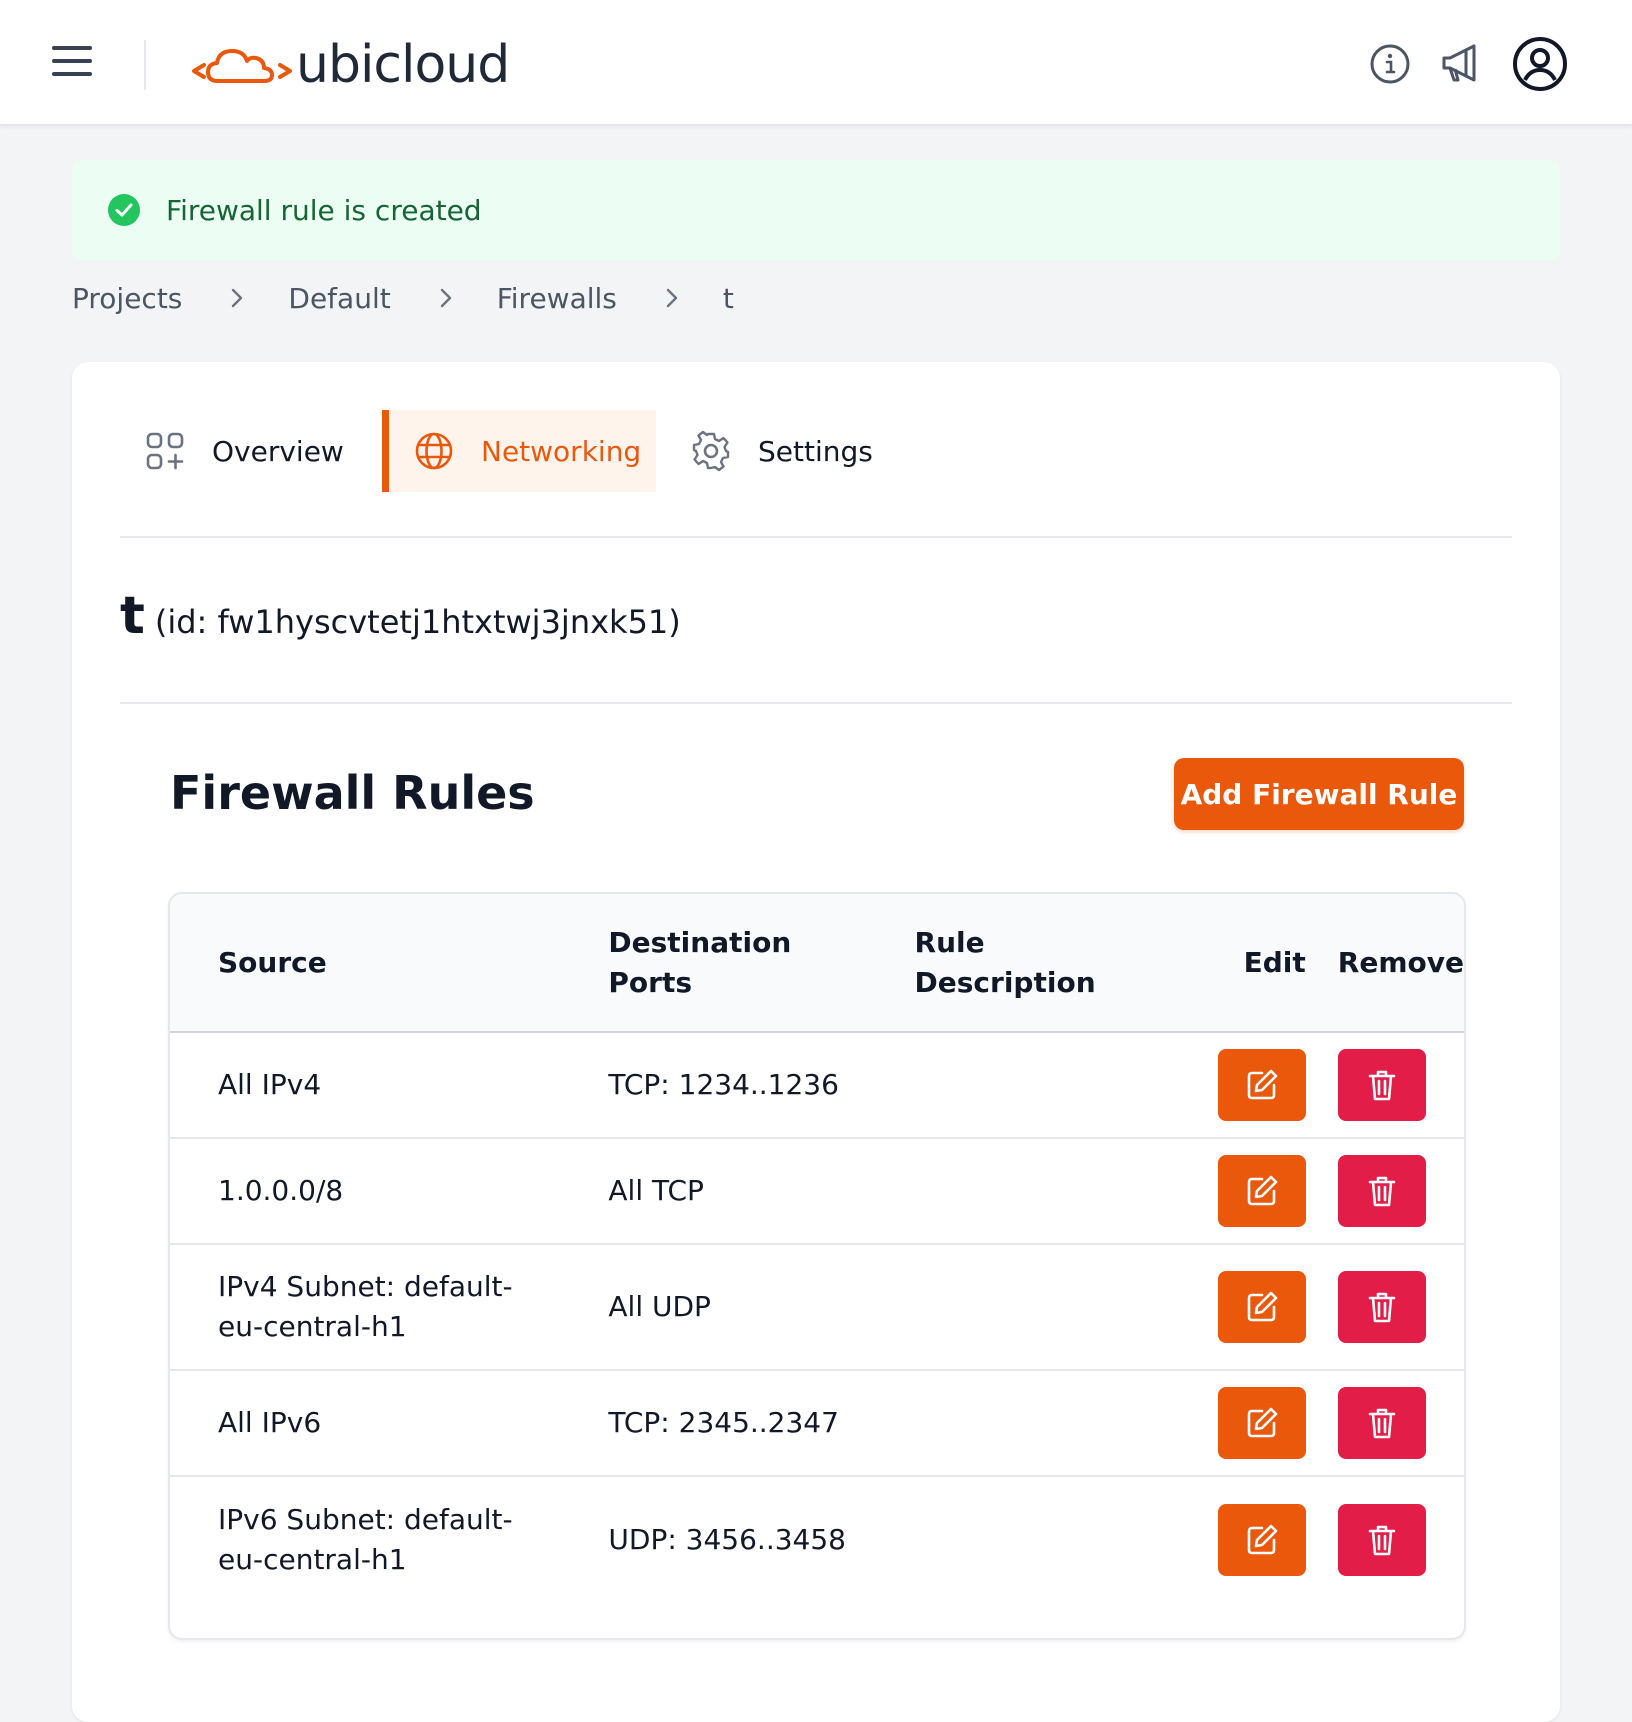  I want to click on breadcrumb-current: t, so click(728, 298).